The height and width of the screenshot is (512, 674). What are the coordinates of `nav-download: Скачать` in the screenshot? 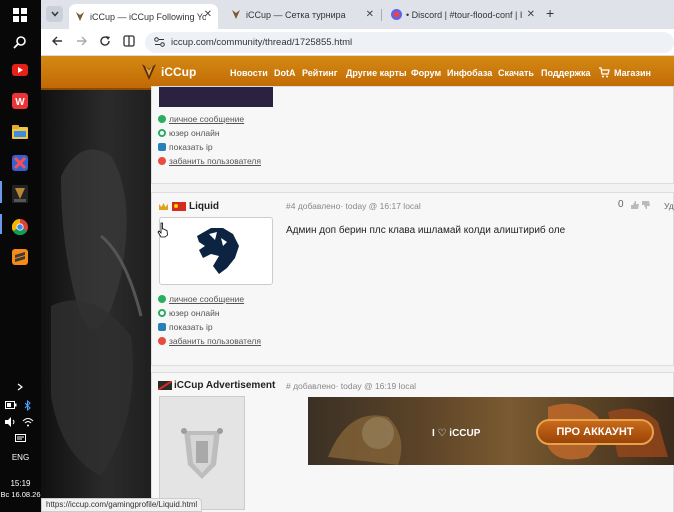 It's located at (516, 73).